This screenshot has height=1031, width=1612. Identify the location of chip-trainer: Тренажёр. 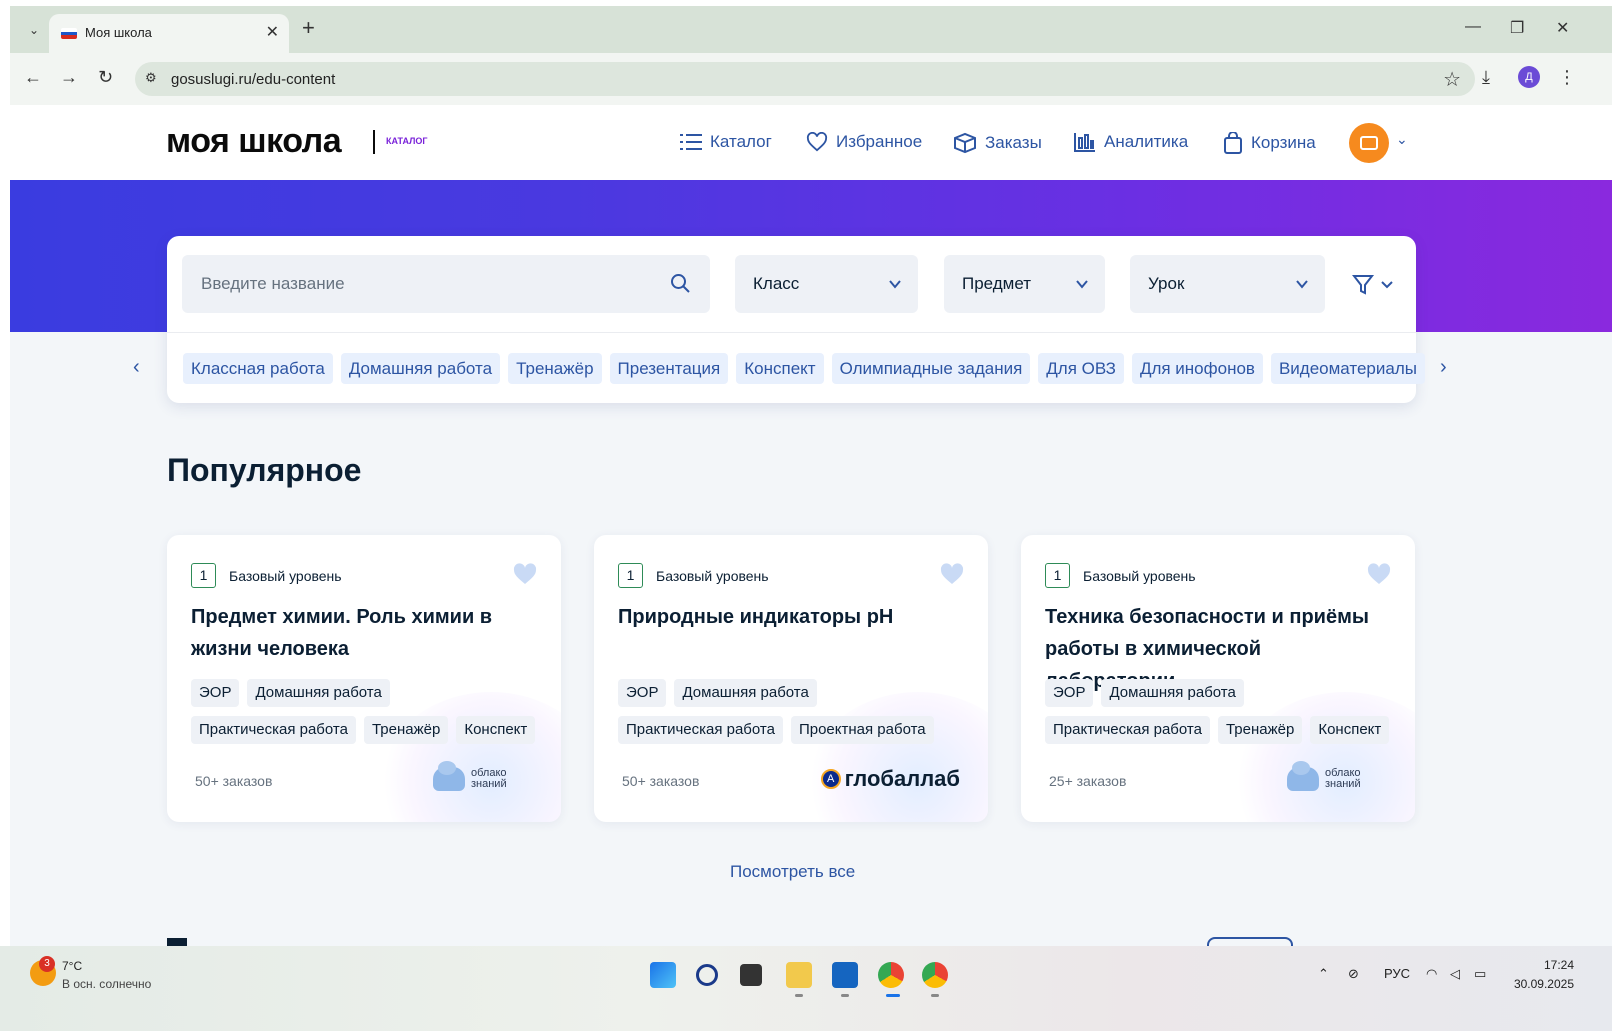
(555, 368).